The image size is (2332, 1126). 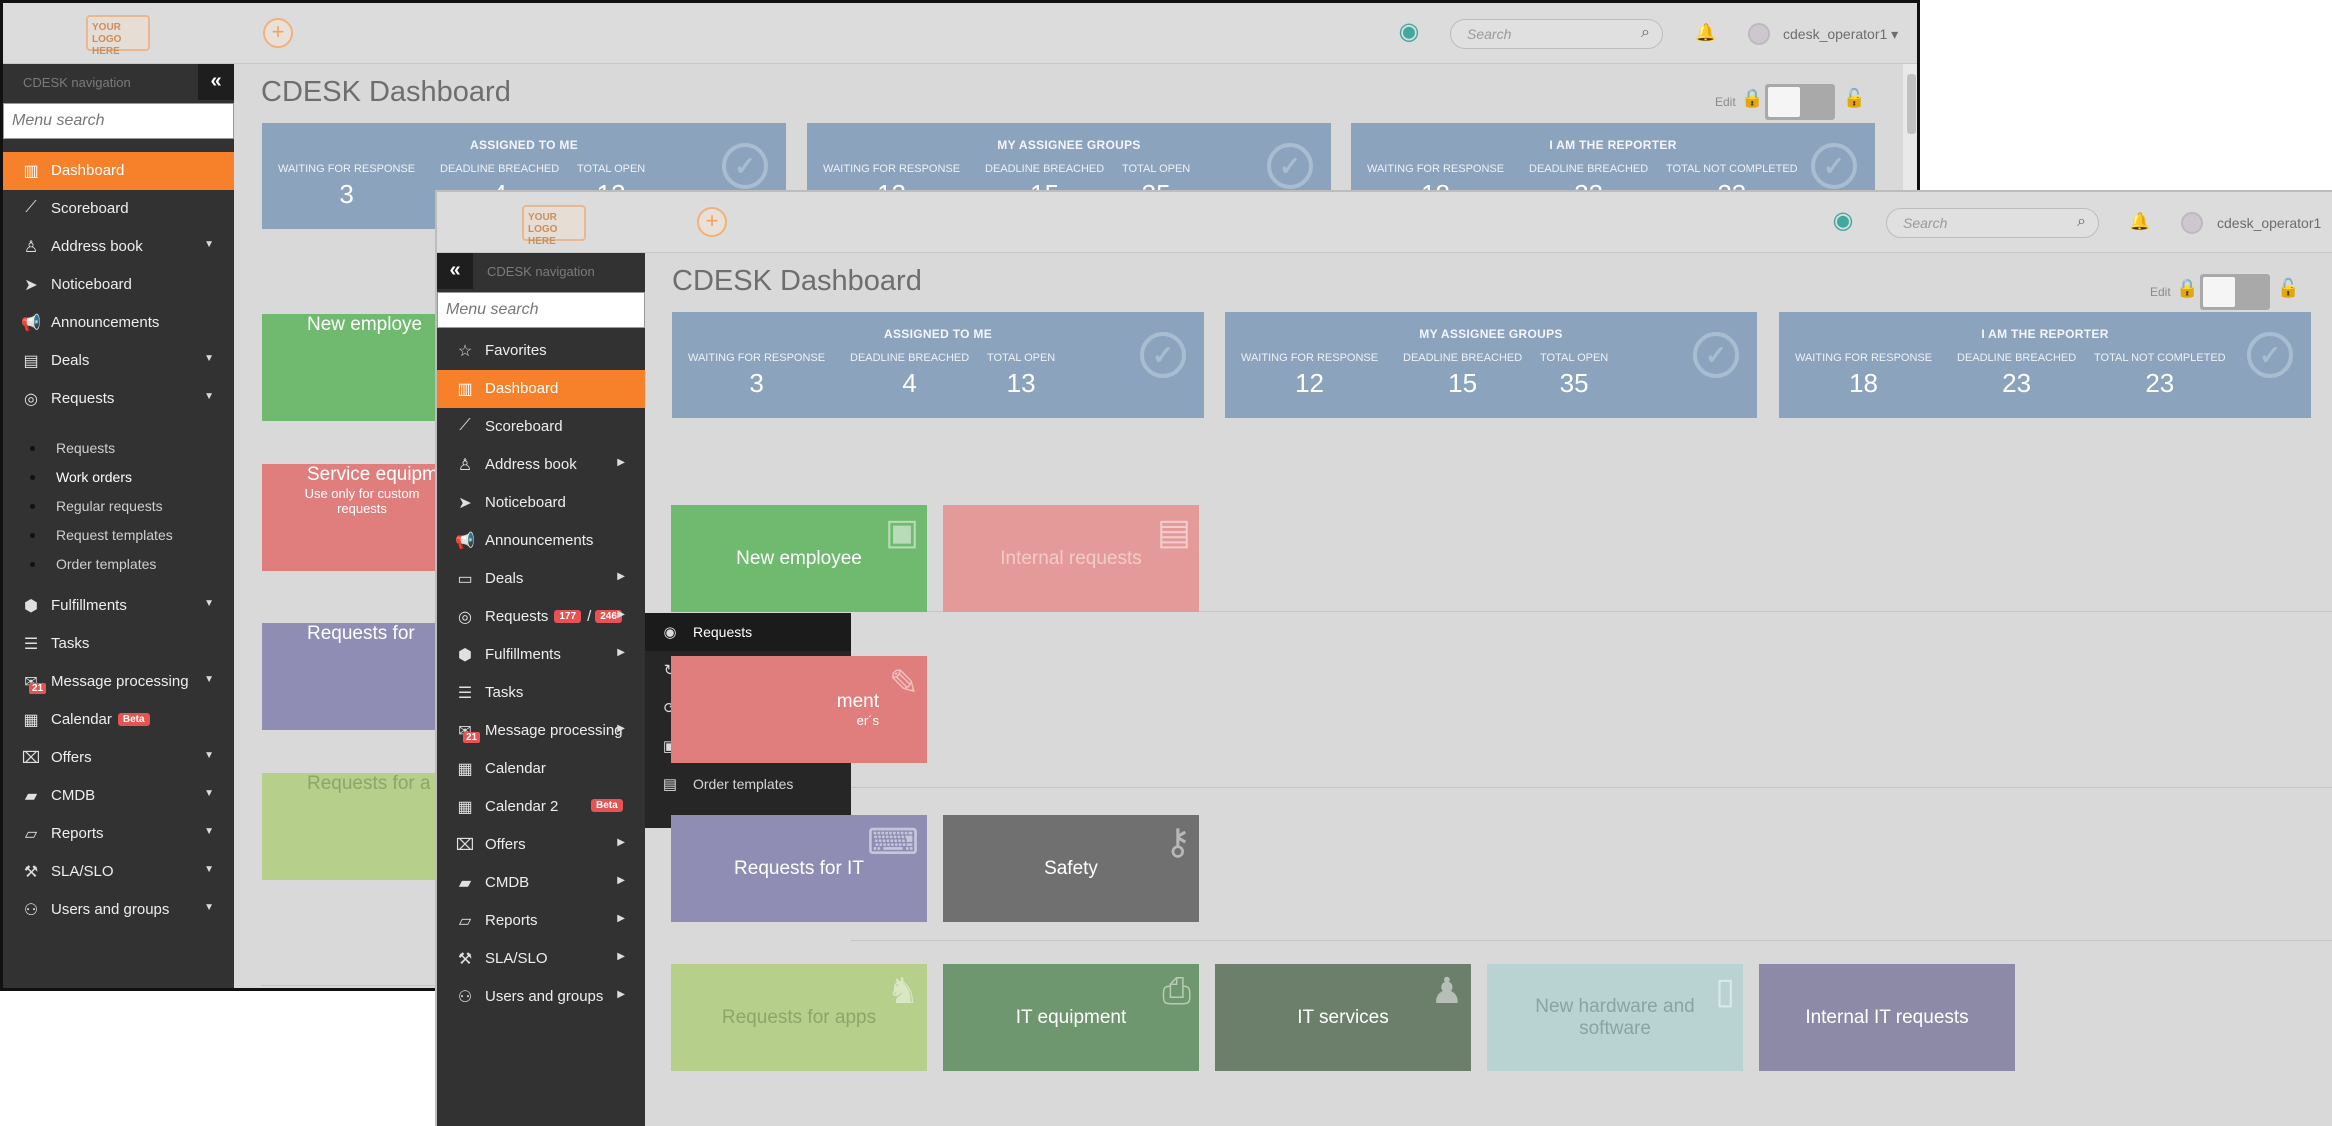 I want to click on tile-it-services: ♟ IT services, so click(x=1343, y=1017).